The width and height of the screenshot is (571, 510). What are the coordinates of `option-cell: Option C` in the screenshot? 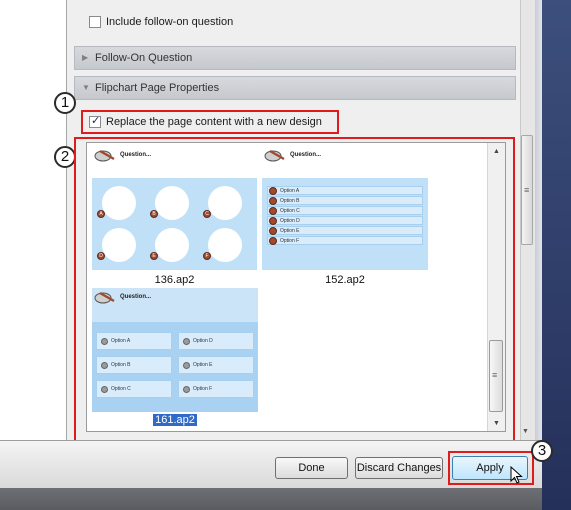 It's located at (134, 389).